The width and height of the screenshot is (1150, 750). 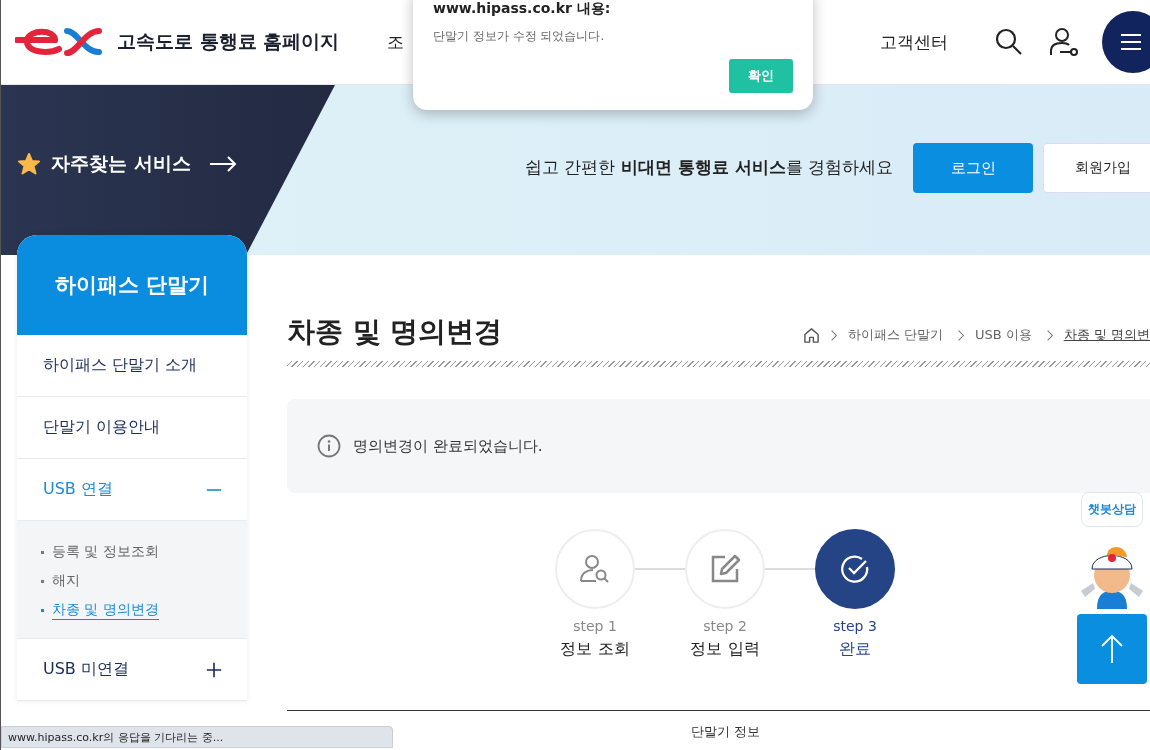 What do you see at coordinates (29, 164) in the screenshot?
I see `star-icon` at bounding box center [29, 164].